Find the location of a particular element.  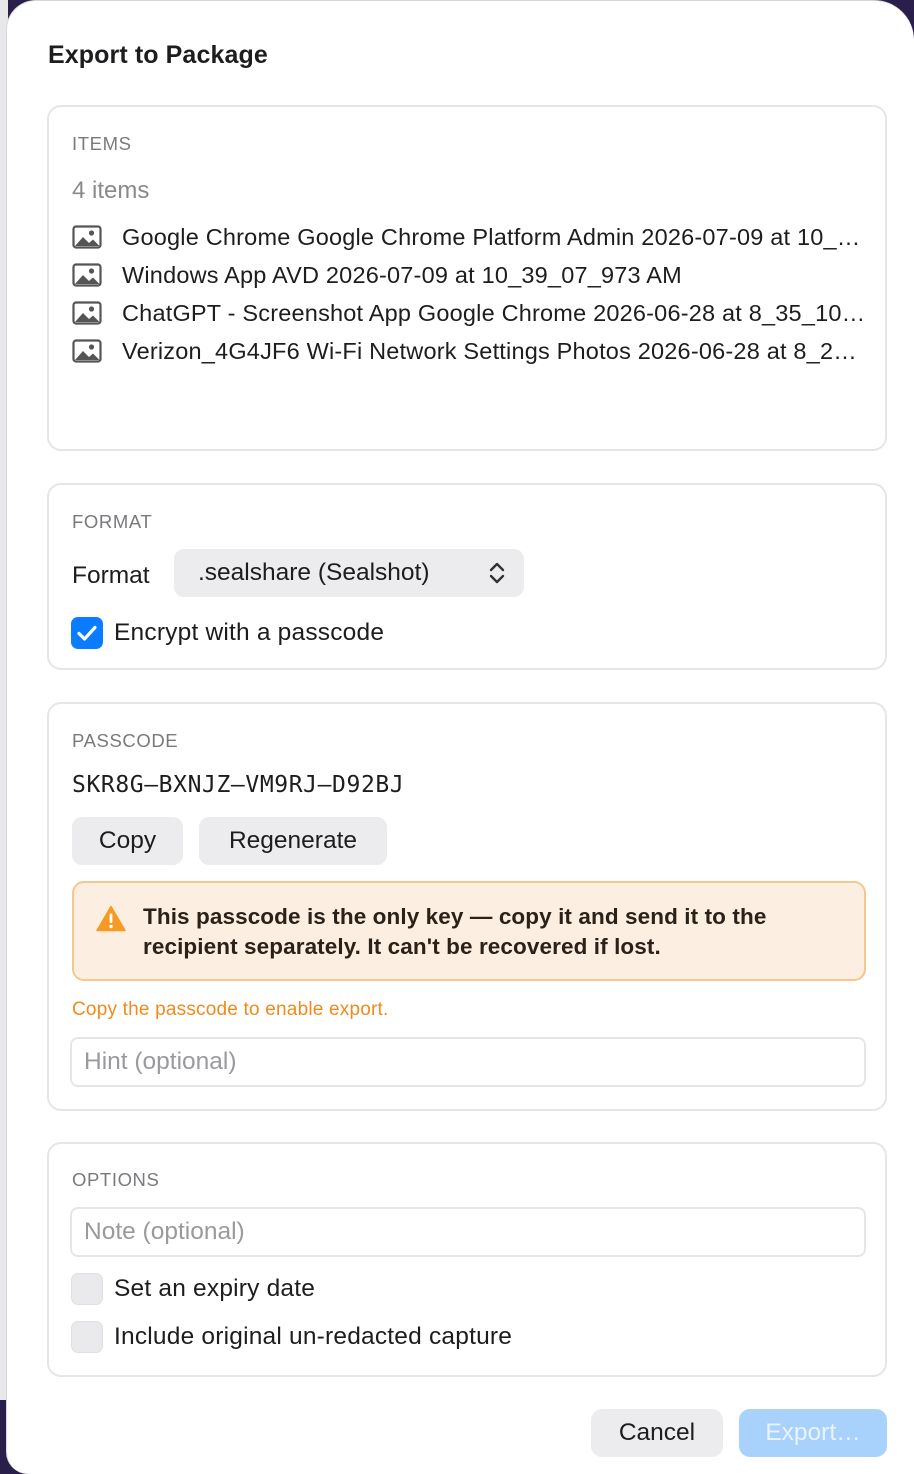

hint-field is located at coordinates (468, 1062).